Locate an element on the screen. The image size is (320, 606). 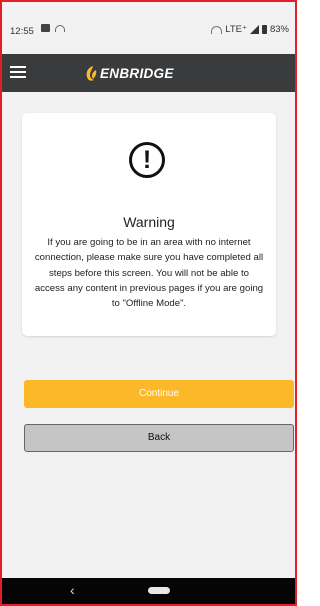
battery-percent: 83% is located at coordinates (279, 29).